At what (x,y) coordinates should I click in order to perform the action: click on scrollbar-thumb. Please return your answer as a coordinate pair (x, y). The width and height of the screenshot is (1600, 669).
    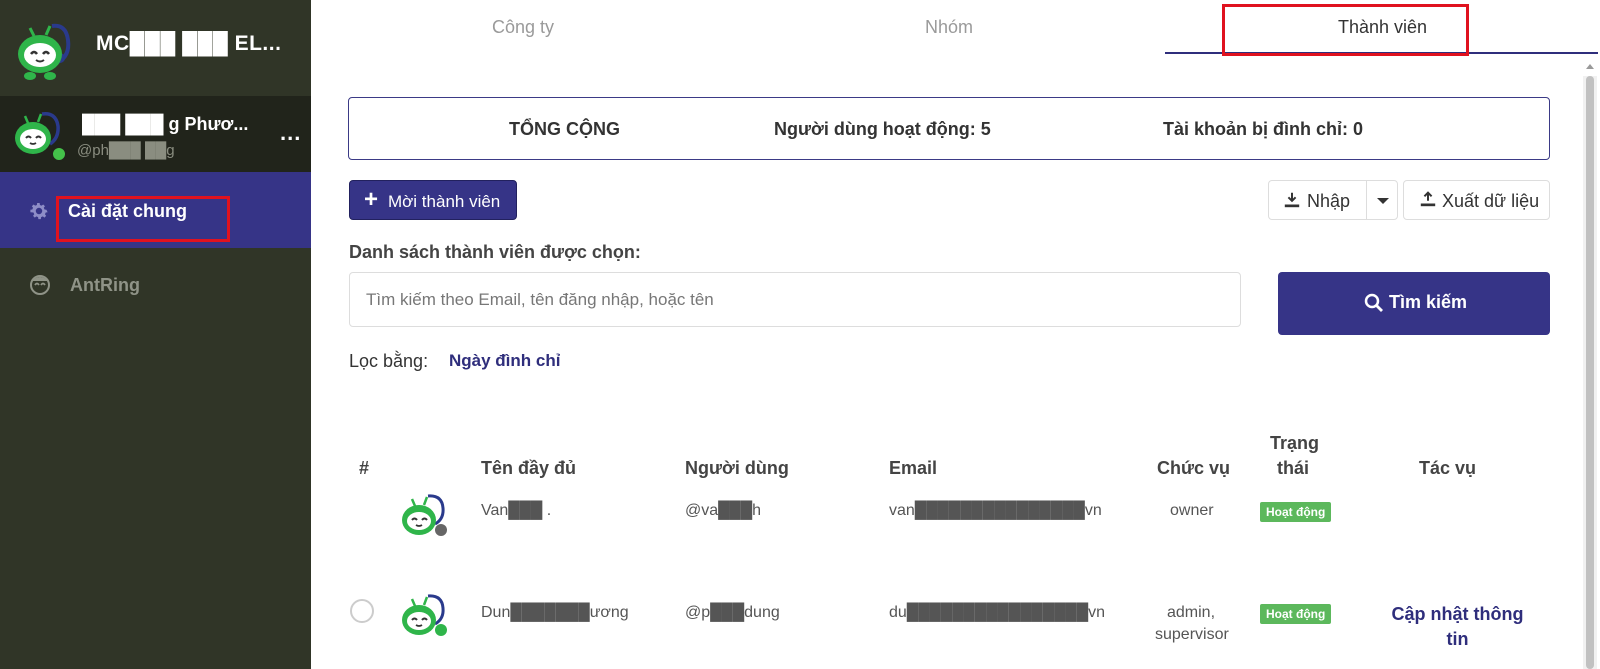
    Looking at the image, I should click on (1590, 372).